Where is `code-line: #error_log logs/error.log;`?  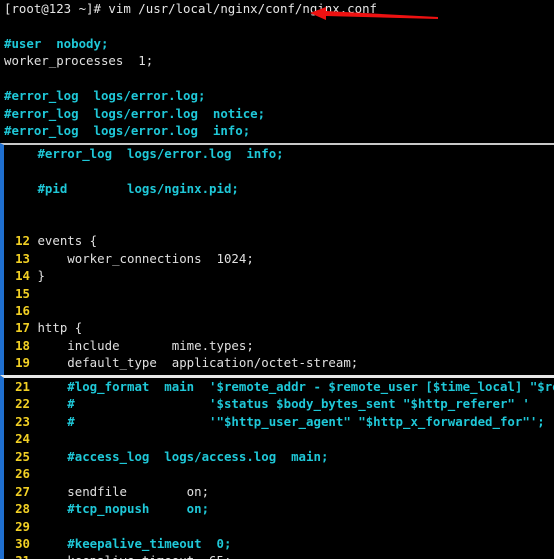
code-line: #error_log logs/error.log; is located at coordinates (277, 95).